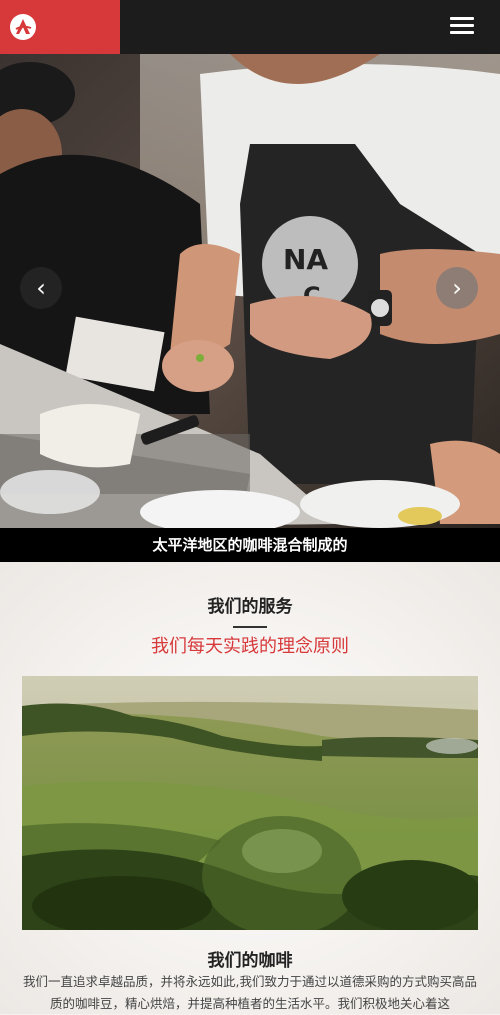 The width and height of the screenshot is (500, 1015). Describe the element at coordinates (250, 961) in the screenshot. I see `coffee-title: 我们的咖啡` at that location.